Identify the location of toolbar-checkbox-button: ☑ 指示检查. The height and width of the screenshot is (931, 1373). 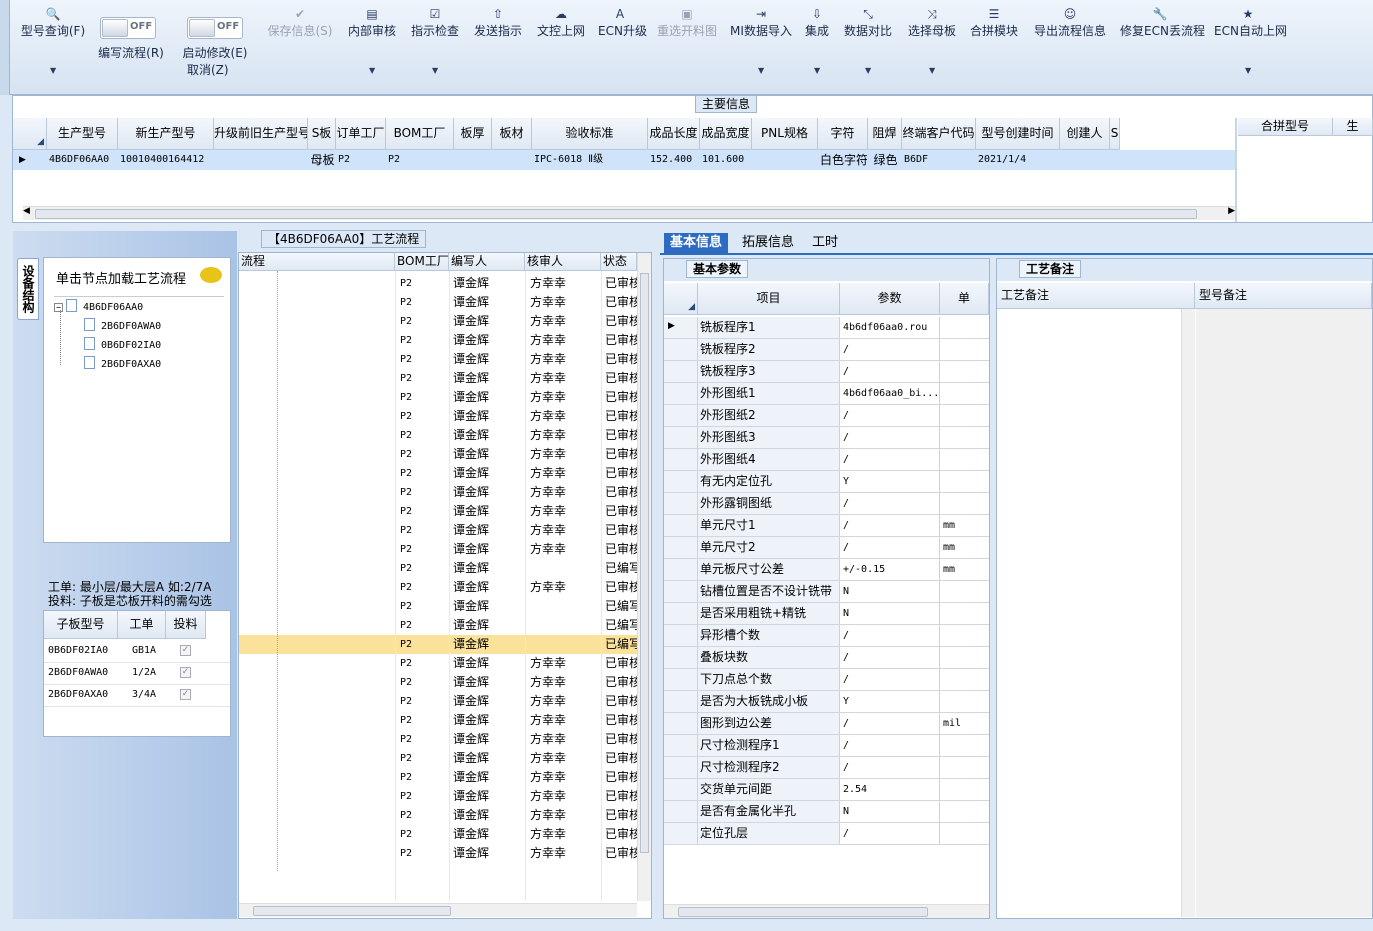
(435, 22).